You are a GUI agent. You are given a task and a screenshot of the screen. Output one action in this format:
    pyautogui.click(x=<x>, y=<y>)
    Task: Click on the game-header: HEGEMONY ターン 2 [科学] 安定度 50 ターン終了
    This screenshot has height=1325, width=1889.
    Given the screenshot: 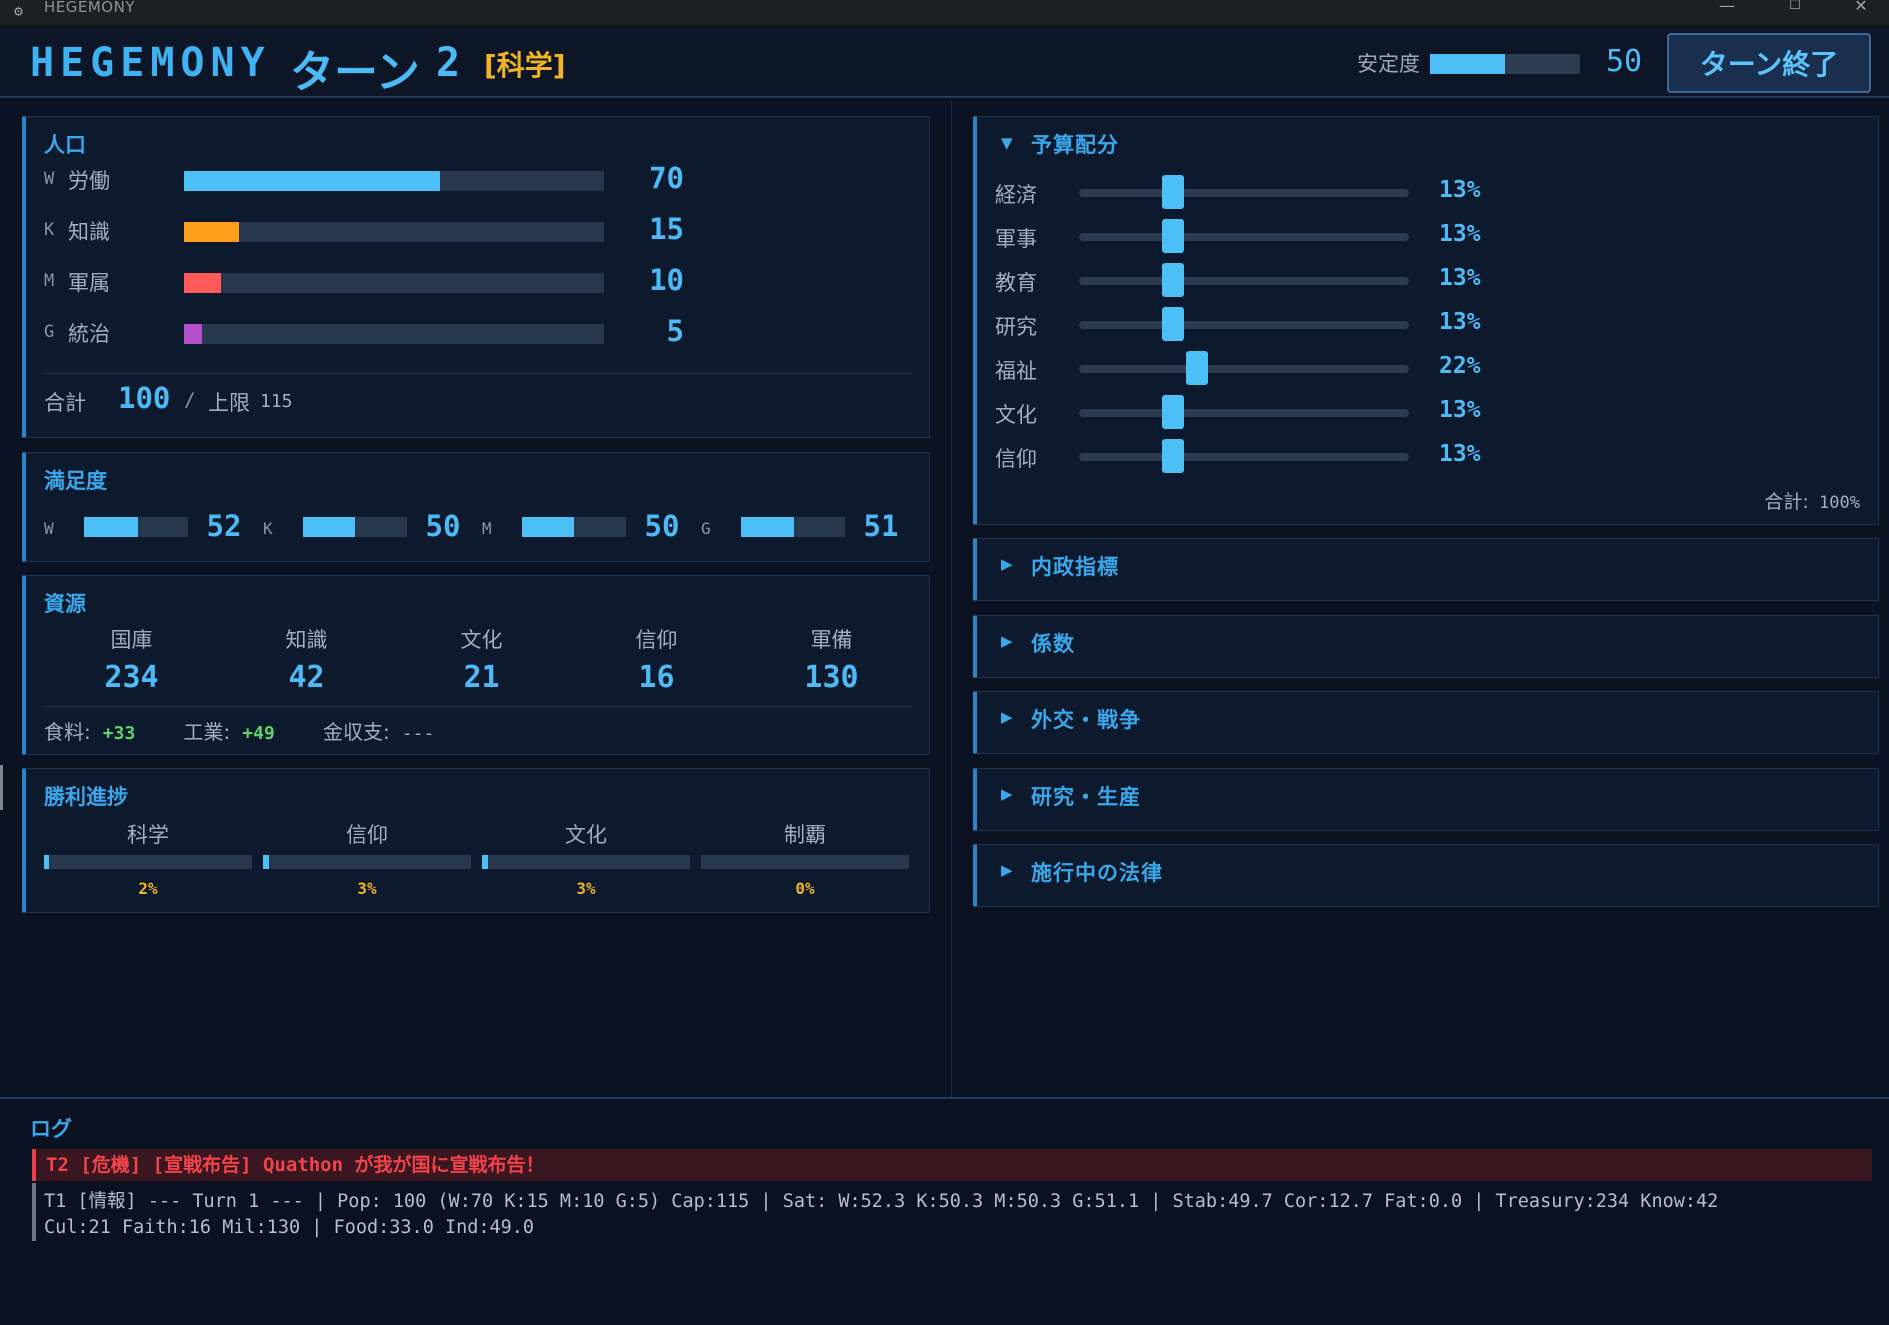 What is the action you would take?
    pyautogui.click(x=944, y=62)
    